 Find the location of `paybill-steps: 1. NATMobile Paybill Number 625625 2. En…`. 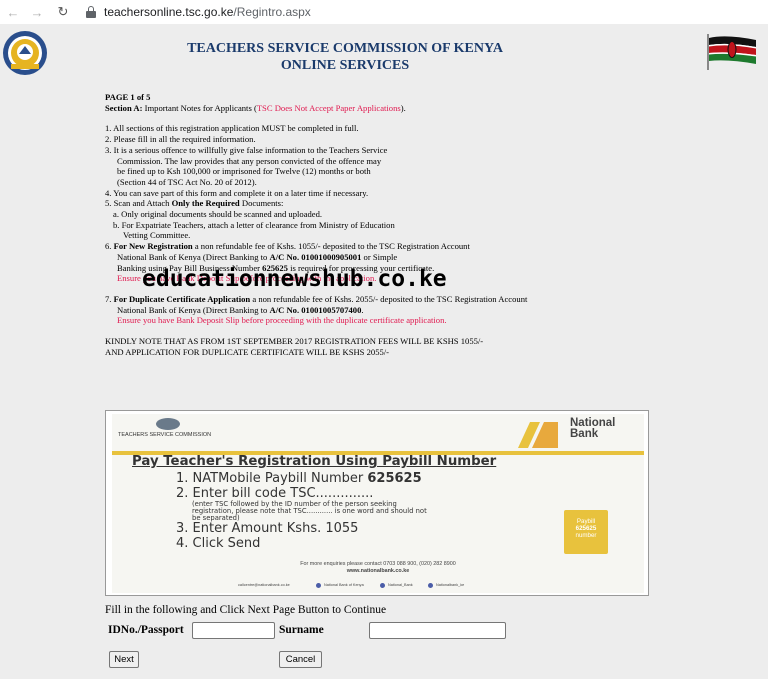

paybill-steps: 1. NATMobile Paybill Number 625625 2. En… is located at coordinates (301, 511).